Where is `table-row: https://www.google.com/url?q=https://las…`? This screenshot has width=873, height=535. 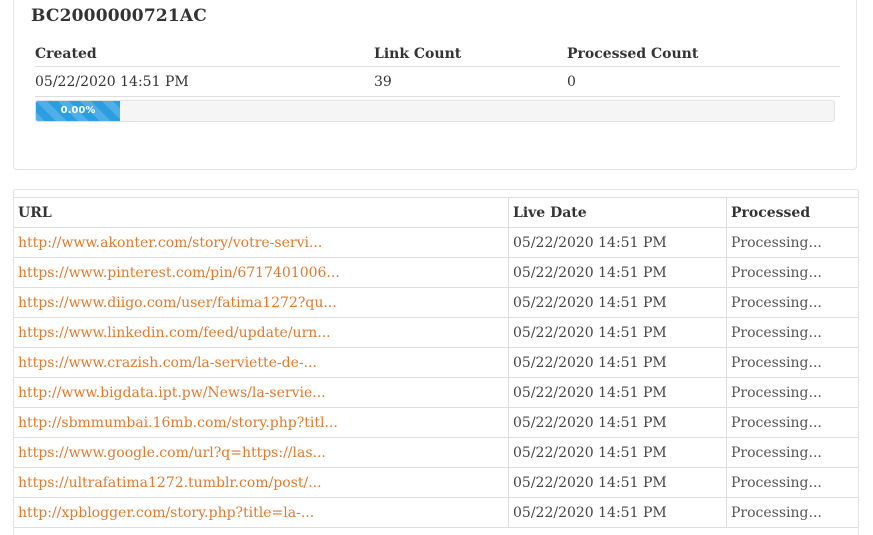
table-row: https://www.google.com/url?q=https://las… is located at coordinates (436, 452).